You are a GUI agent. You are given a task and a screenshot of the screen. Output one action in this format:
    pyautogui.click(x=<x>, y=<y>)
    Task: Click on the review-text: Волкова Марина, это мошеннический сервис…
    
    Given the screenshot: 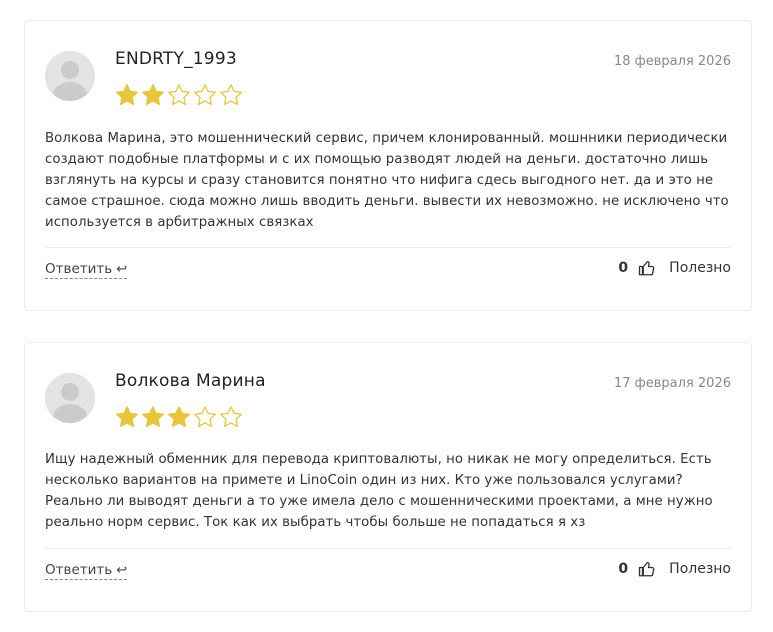 What is the action you would take?
    pyautogui.click(x=387, y=180)
    